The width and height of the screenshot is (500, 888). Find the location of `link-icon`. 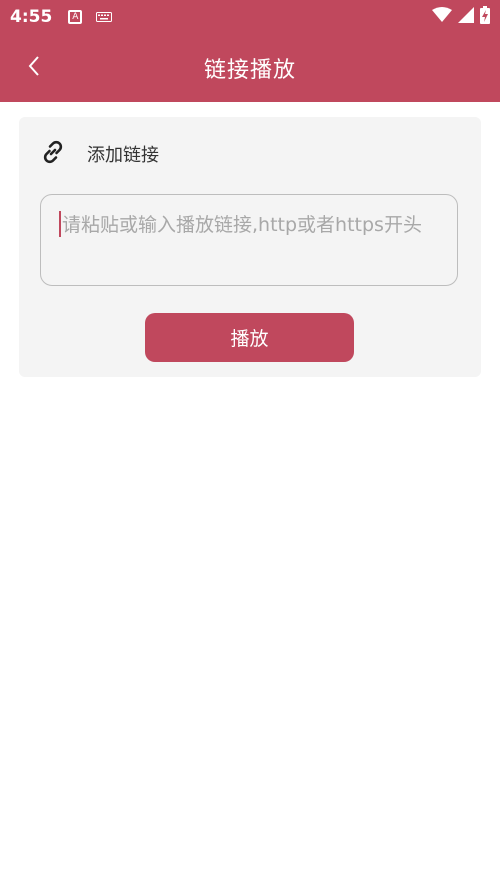

link-icon is located at coordinates (53, 154).